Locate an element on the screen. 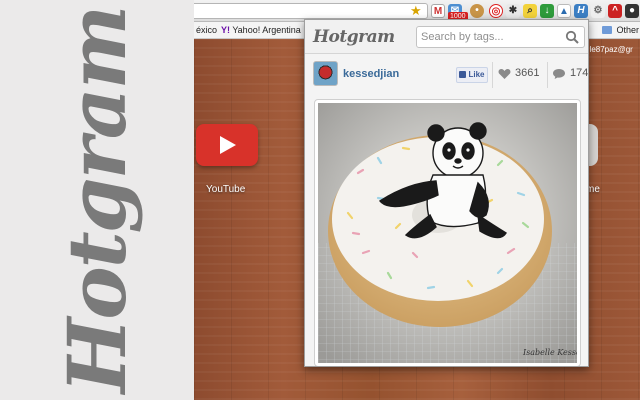  post-header: kessedjian Like 3661 174 is located at coordinates (447, 77).